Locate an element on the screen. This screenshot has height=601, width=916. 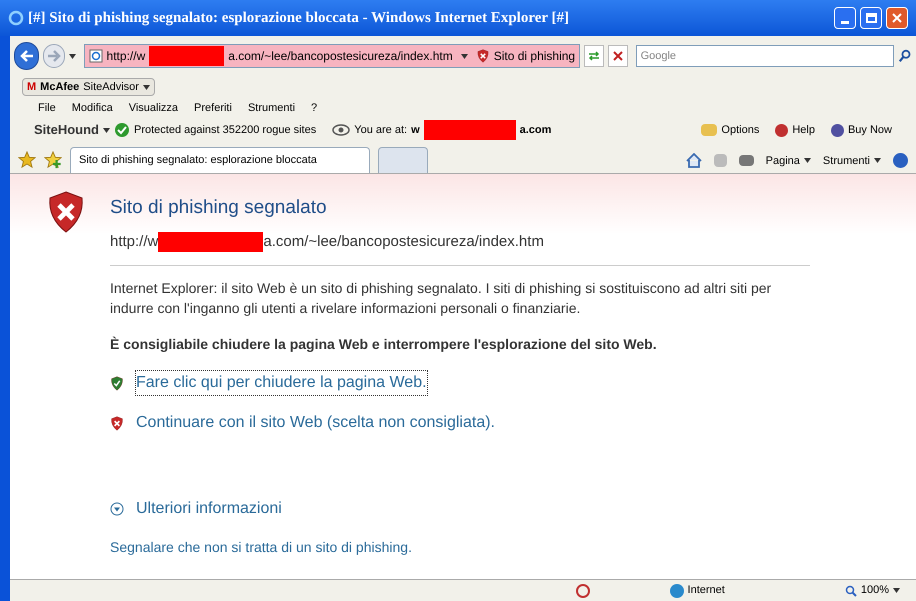
stop-button is located at coordinates (618, 56).